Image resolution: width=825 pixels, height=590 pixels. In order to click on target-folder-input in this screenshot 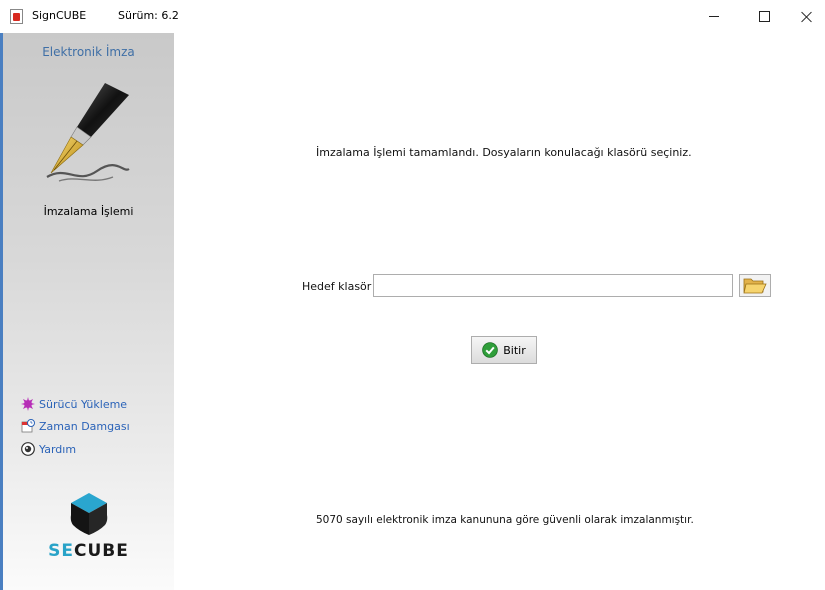, I will do `click(553, 285)`.